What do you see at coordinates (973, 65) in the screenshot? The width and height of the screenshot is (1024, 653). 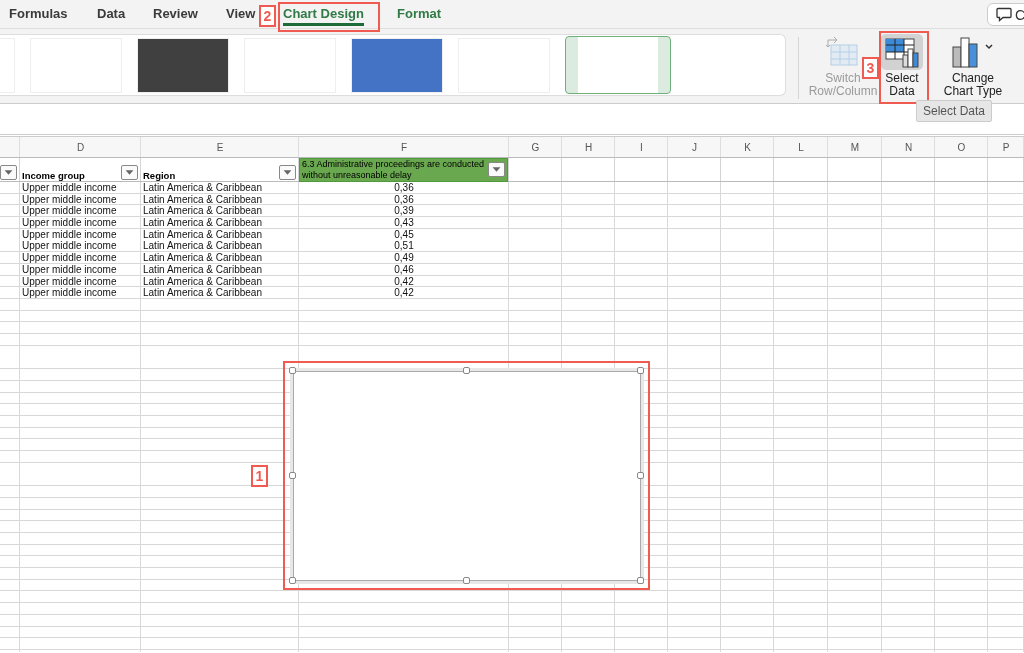 I see `change-chart-type-button: Change Chart Type` at bounding box center [973, 65].